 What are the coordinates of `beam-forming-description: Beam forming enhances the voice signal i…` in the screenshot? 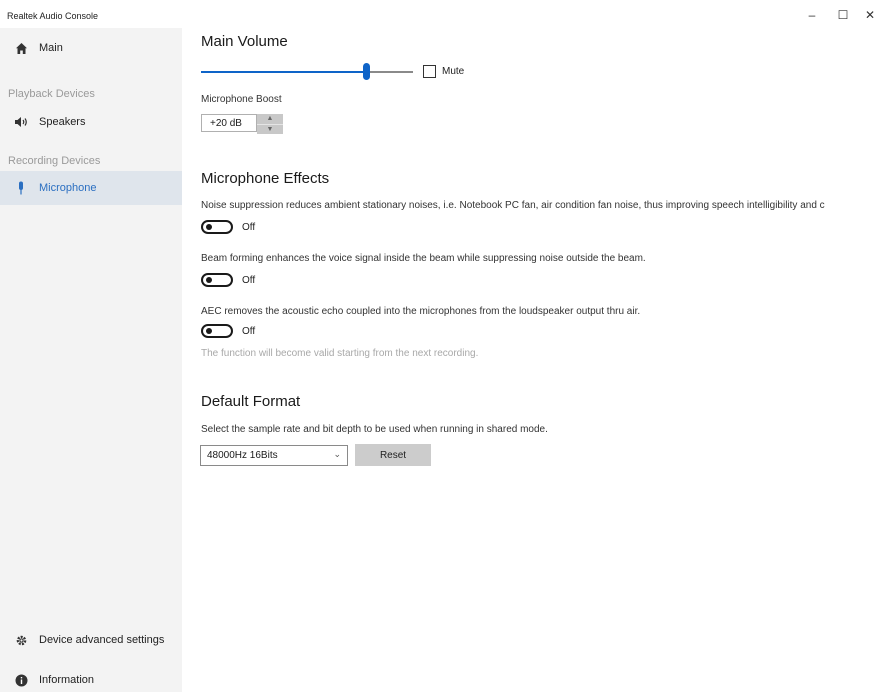 It's located at (423, 258).